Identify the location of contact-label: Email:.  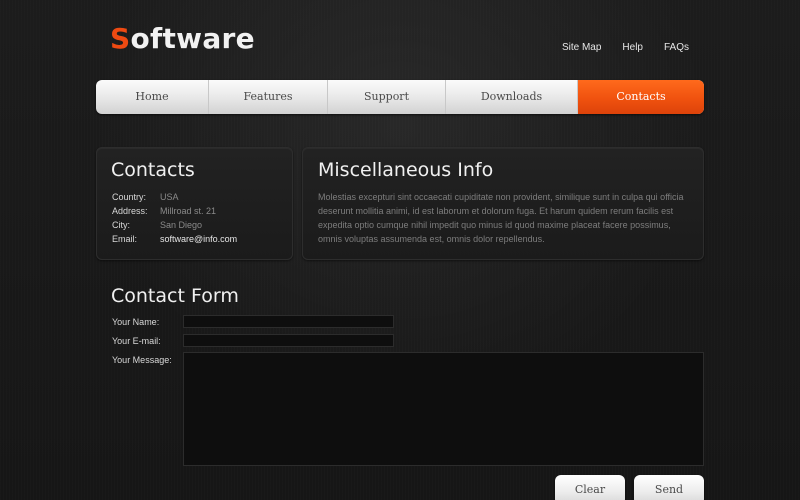
(125, 239).